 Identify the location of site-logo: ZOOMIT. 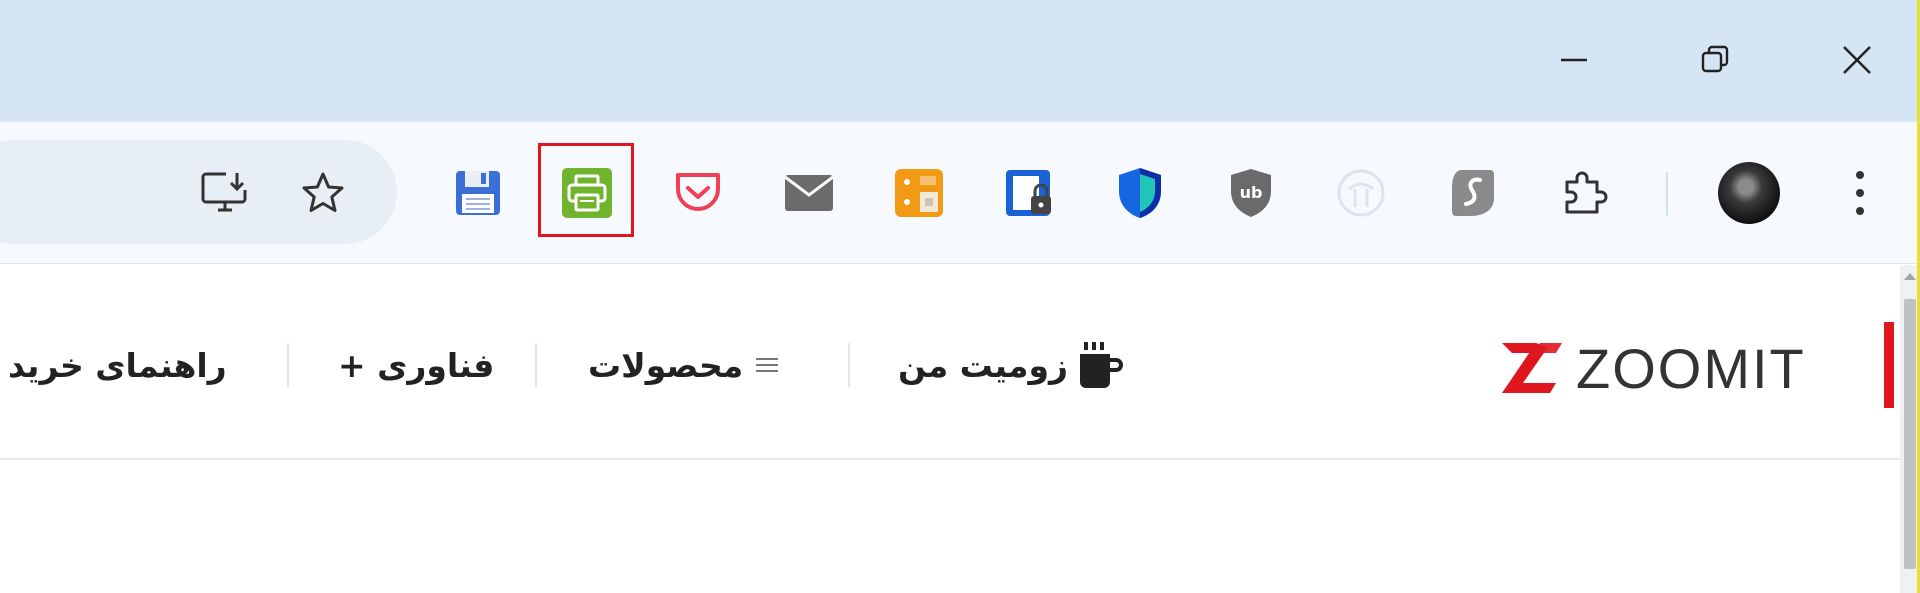
(1649, 368).